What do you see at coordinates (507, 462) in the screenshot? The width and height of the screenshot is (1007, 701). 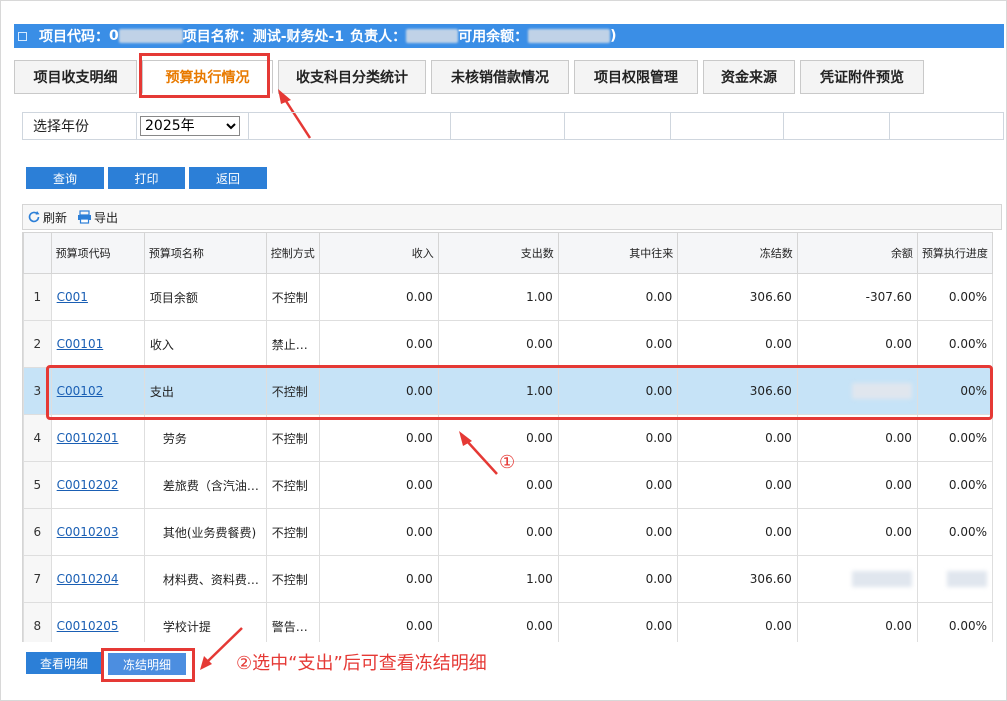 I see `annotation-step1: ①` at bounding box center [507, 462].